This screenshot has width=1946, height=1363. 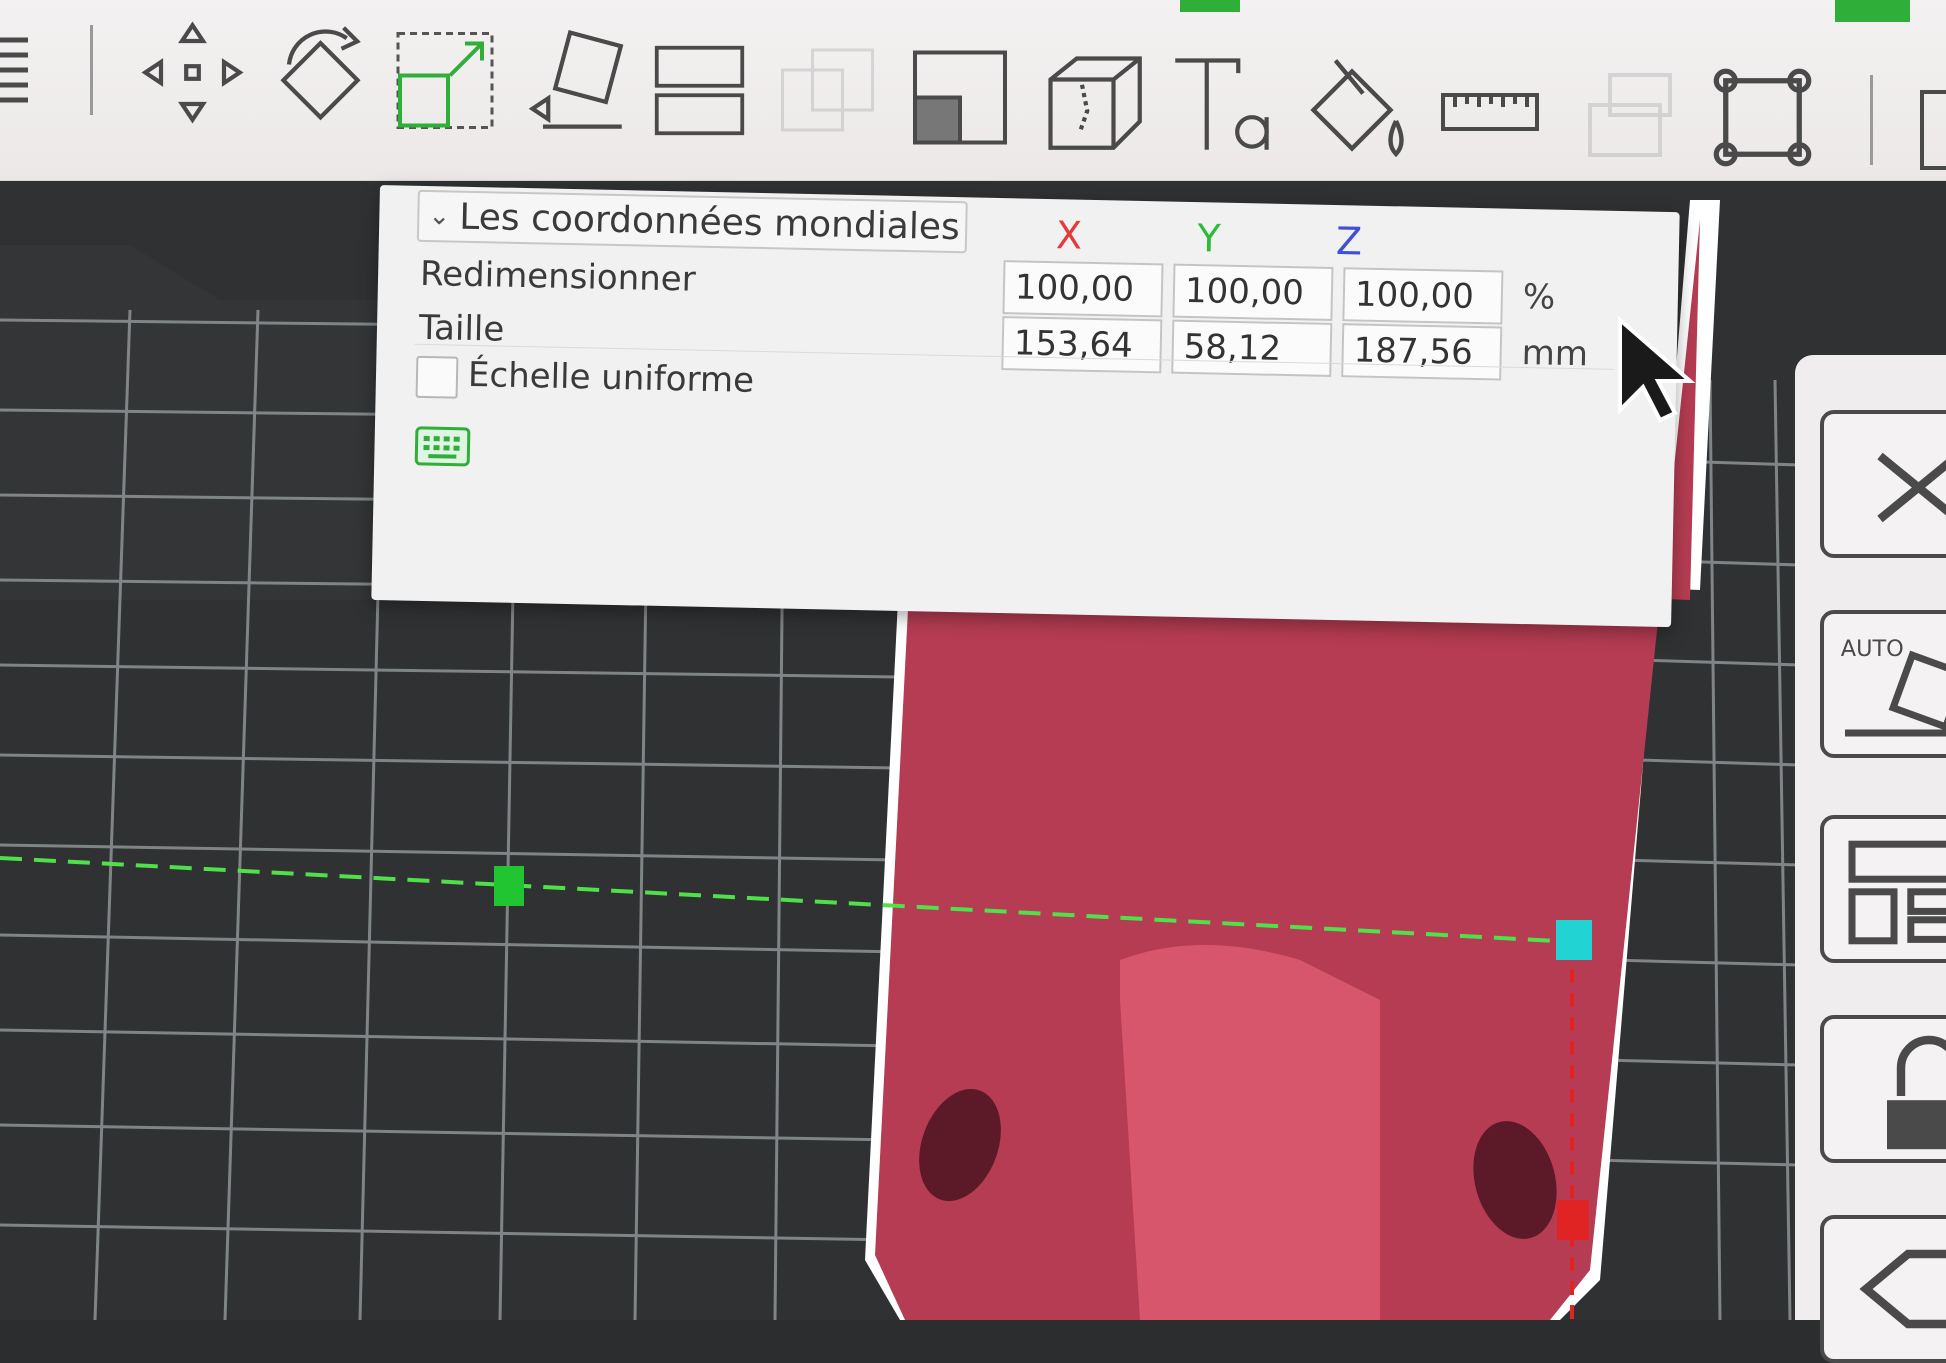 What do you see at coordinates (709, 222) in the screenshot?
I see `coordinate-system-label: Les coordonnées mondiales` at bounding box center [709, 222].